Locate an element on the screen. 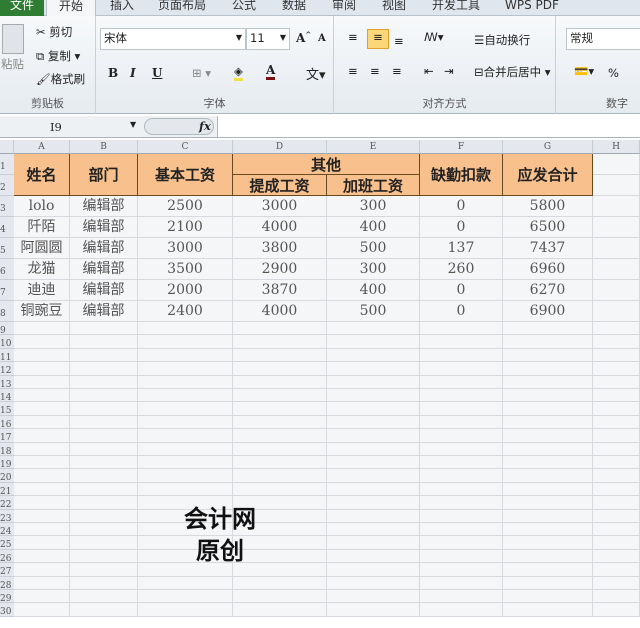 Image resolution: width=640 pixels, height=628 pixels. orientation-icon: ꟿ▾ is located at coordinates (434, 37).